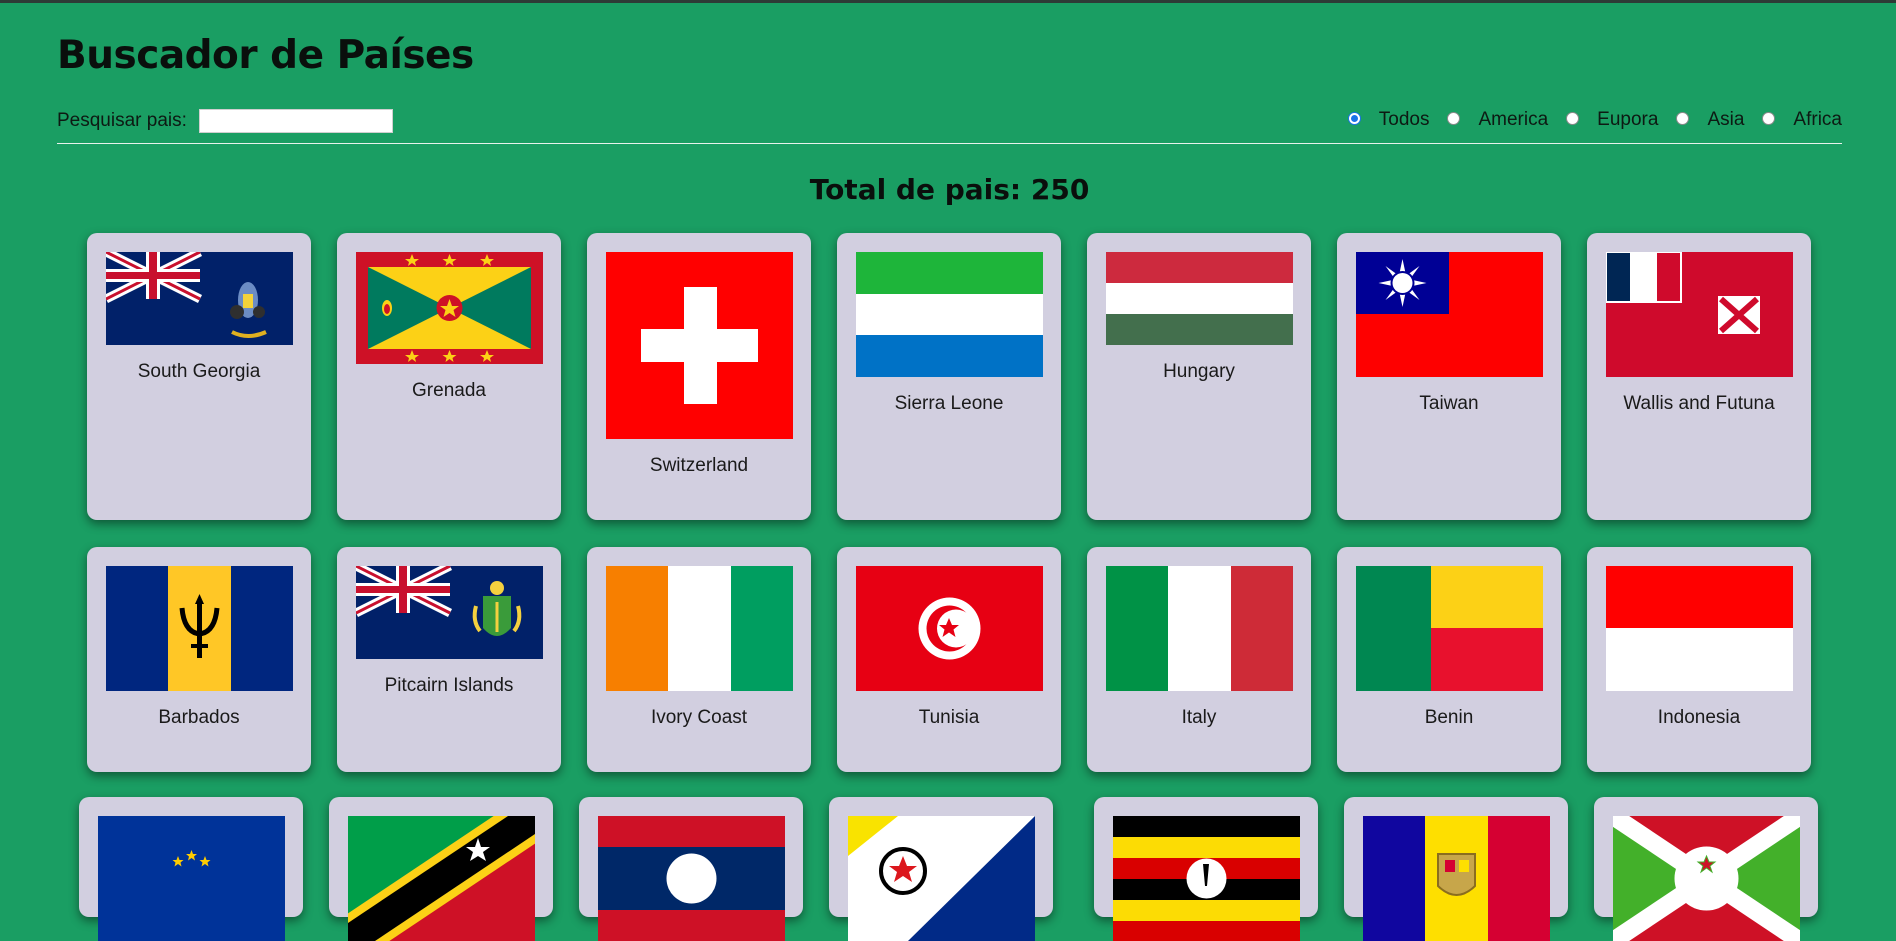 Image resolution: width=1896 pixels, height=941 pixels. What do you see at coordinates (699, 628) in the screenshot?
I see `ivory-coast-flag-icon` at bounding box center [699, 628].